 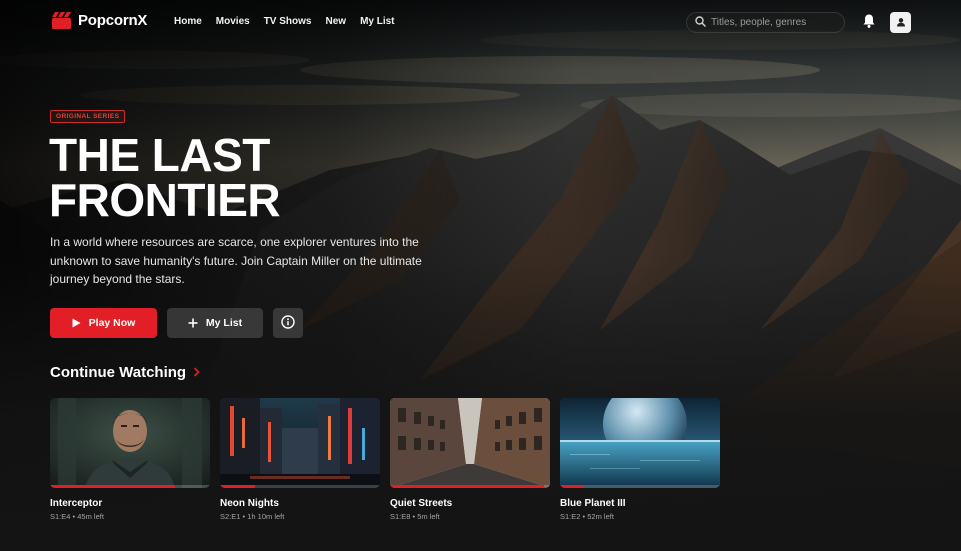 I want to click on nav-link-movies: Movies, so click(x=233, y=21).